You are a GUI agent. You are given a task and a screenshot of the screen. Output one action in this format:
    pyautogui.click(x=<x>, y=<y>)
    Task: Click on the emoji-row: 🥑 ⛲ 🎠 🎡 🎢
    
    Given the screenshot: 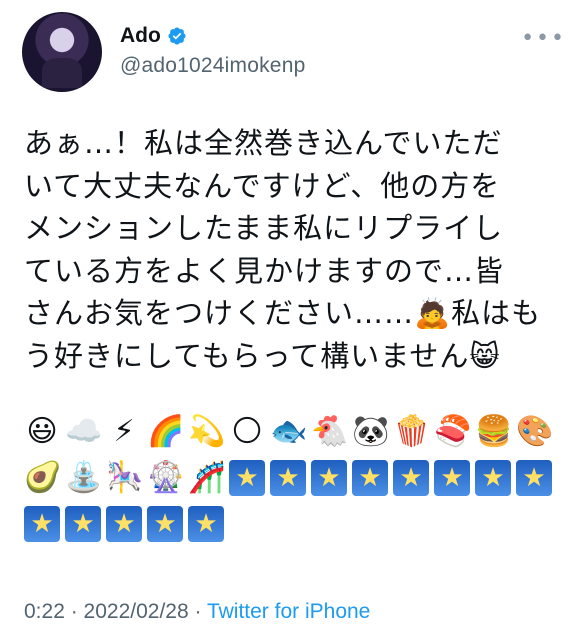 What is the action you would take?
    pyautogui.click(x=294, y=480)
    